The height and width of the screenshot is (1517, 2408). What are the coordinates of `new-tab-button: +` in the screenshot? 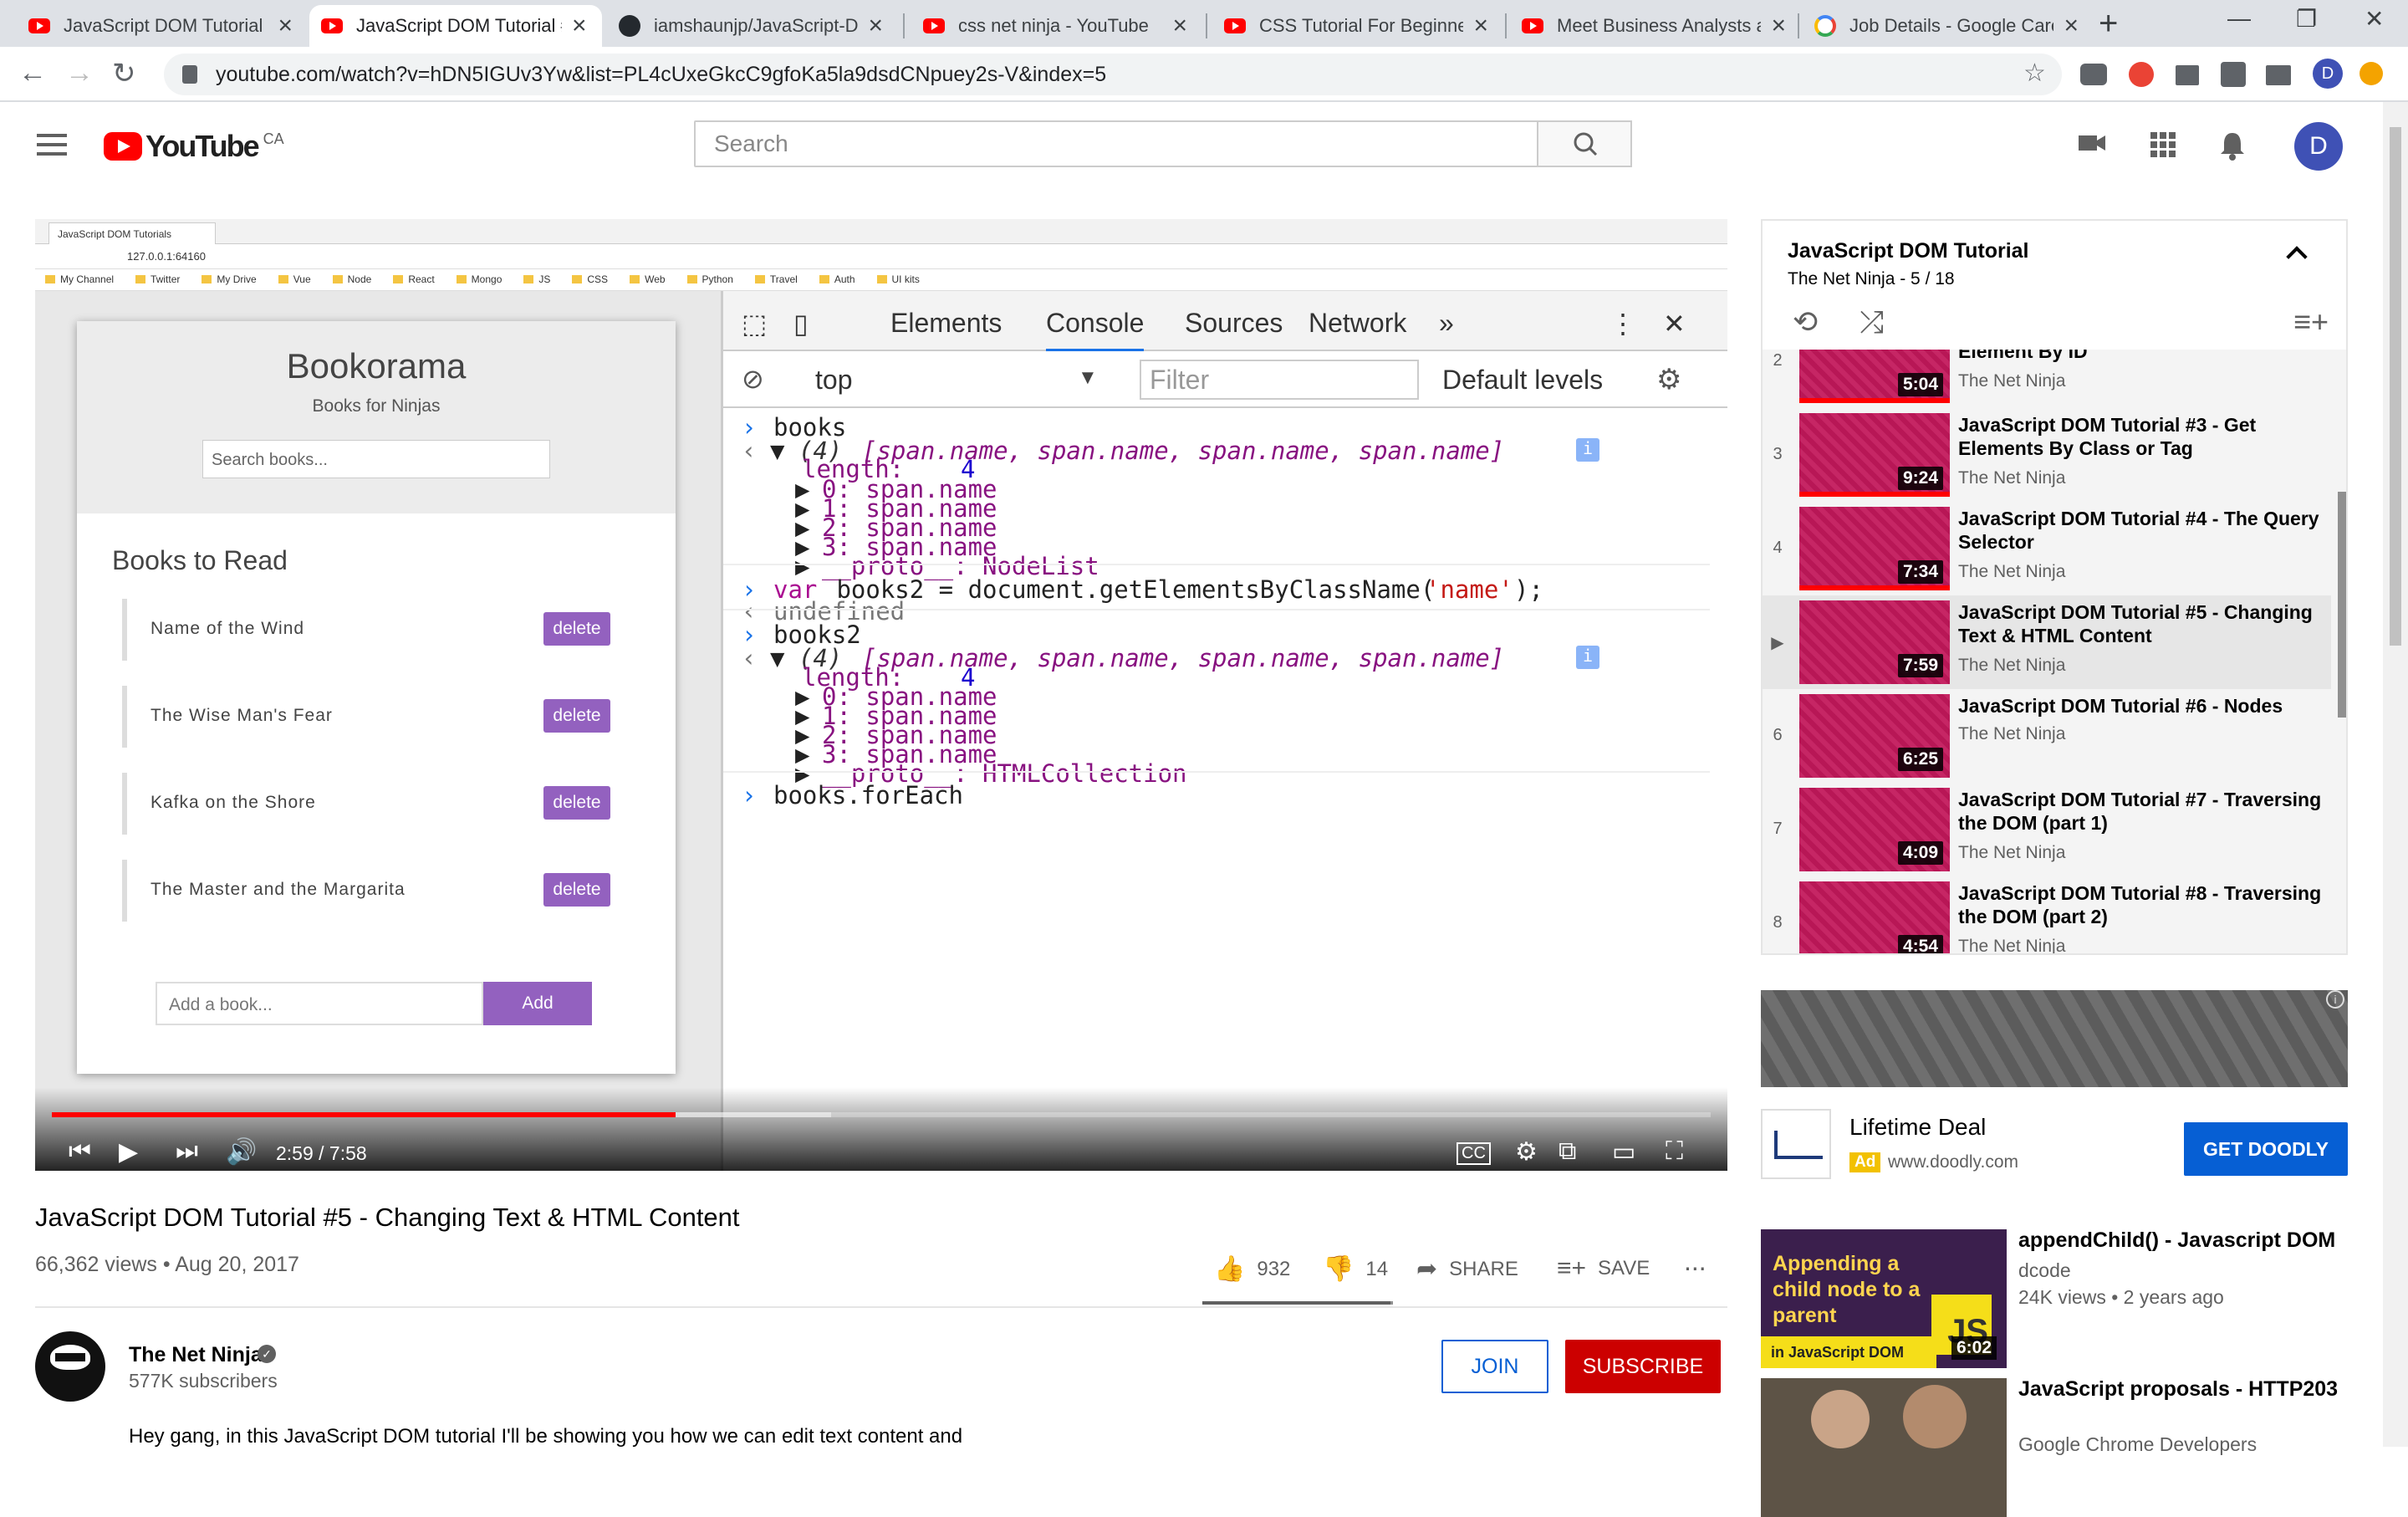 It's located at (2108, 24).